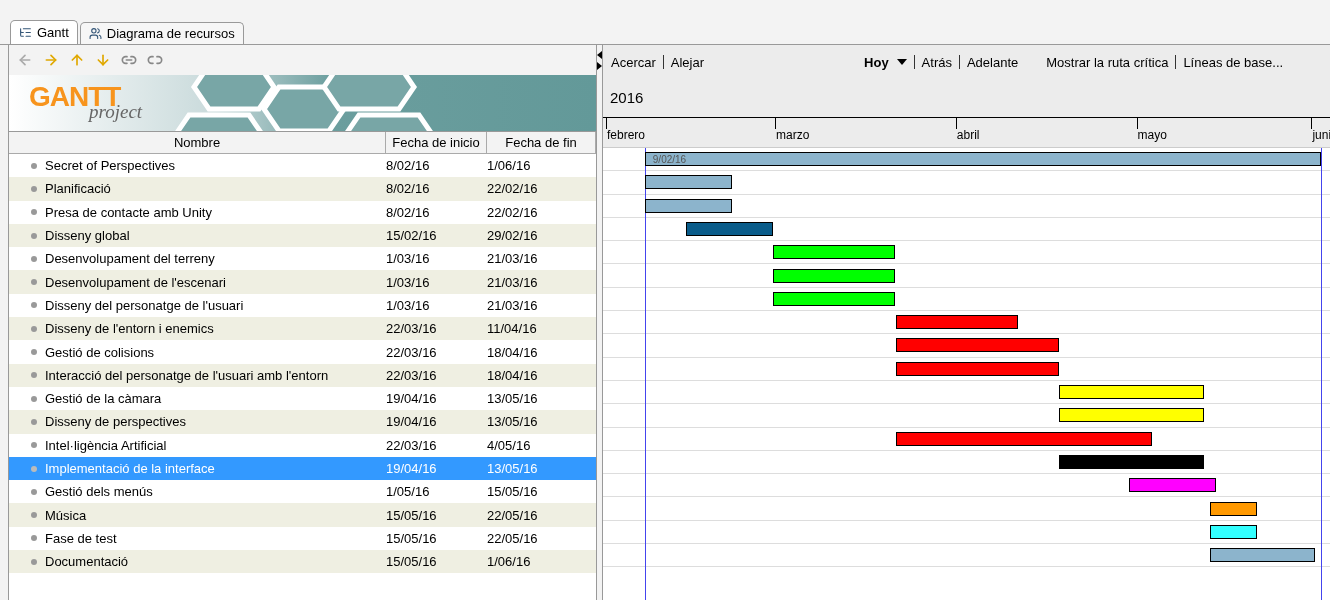  What do you see at coordinates (408, 492) in the screenshot?
I see `start-date: 1/05/16` at bounding box center [408, 492].